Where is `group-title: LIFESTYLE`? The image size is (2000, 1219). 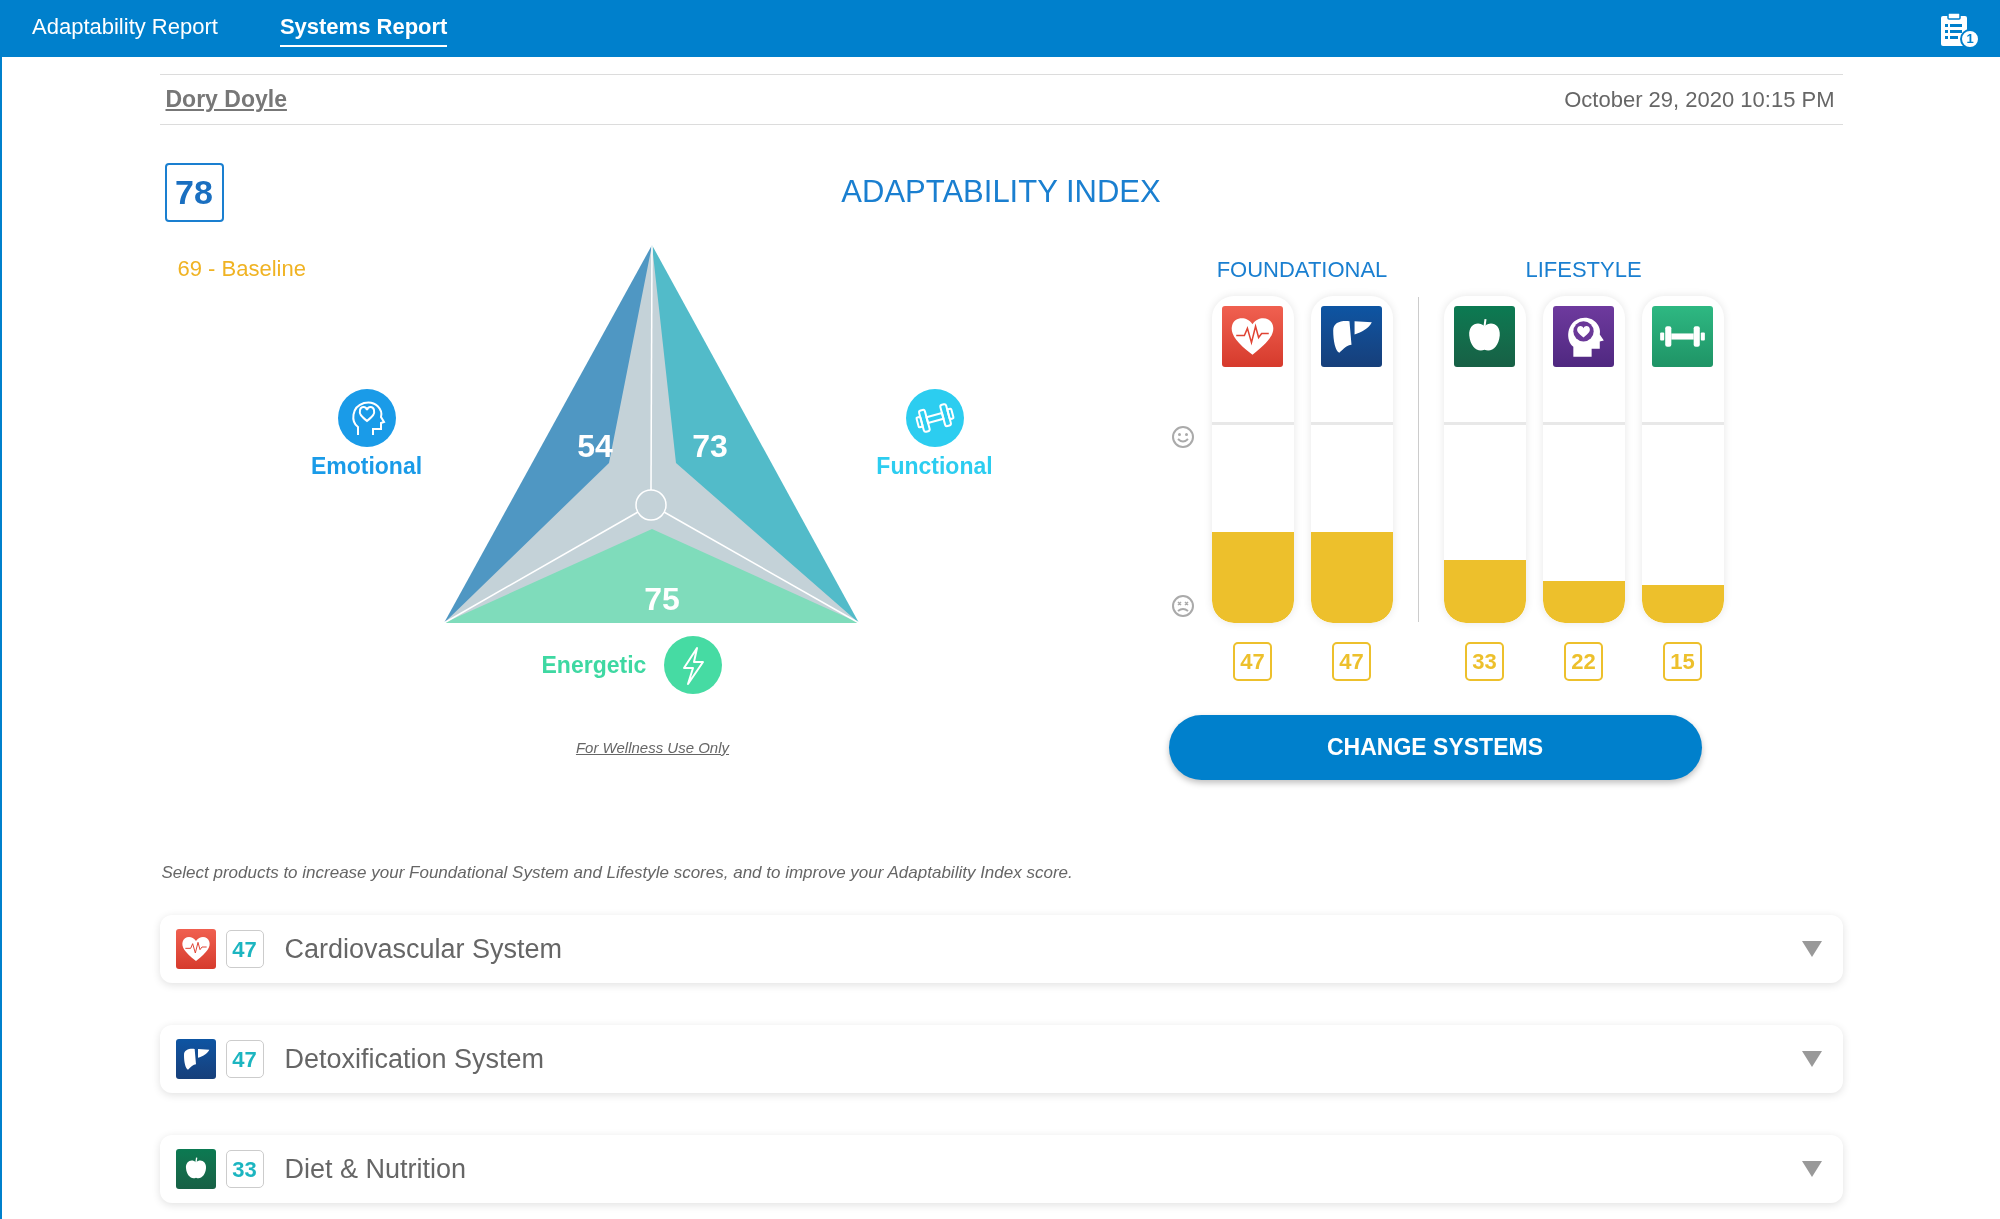
group-title: LIFESTYLE is located at coordinates (1583, 270).